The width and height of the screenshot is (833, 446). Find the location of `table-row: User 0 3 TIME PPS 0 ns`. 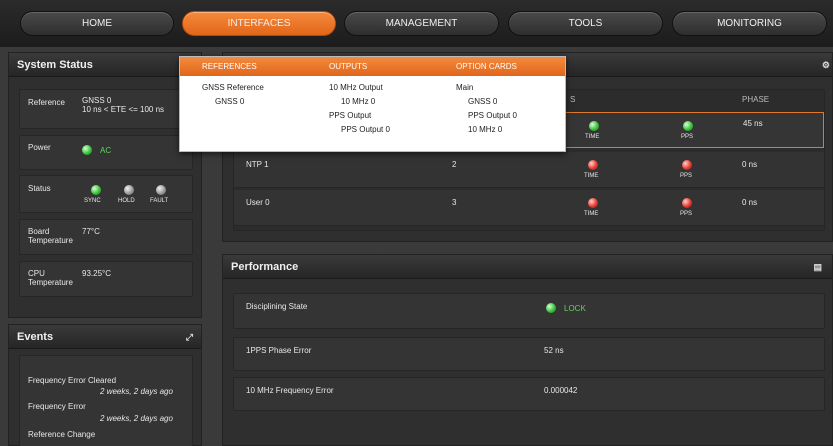

table-row: User 0 3 TIME PPS 0 ns is located at coordinates (529, 208).